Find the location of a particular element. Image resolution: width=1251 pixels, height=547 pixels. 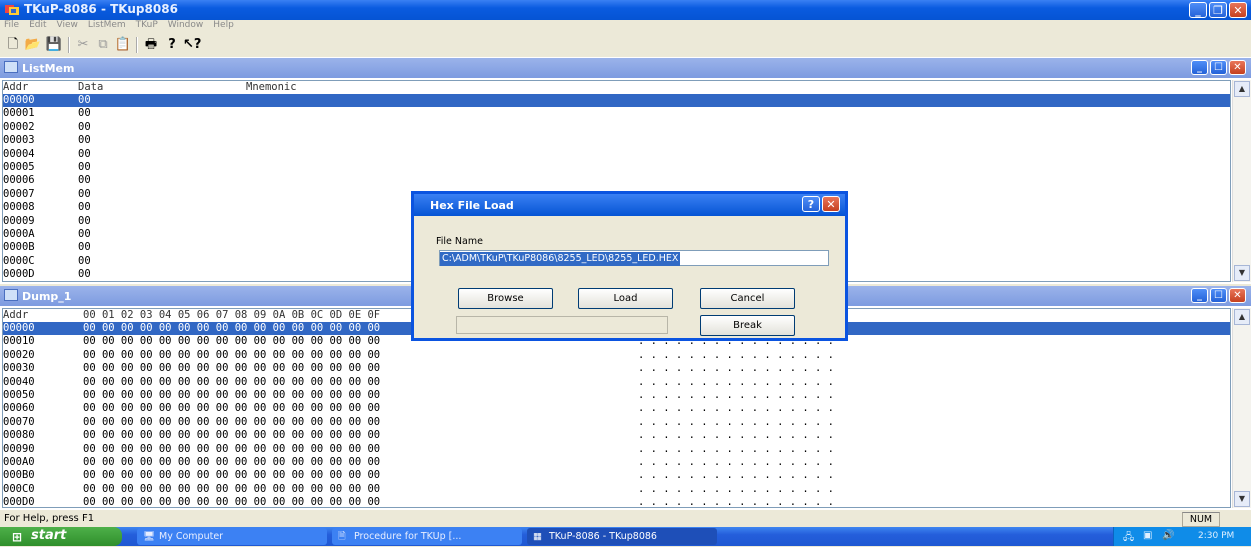

menu-view: View is located at coordinates (67, 25).